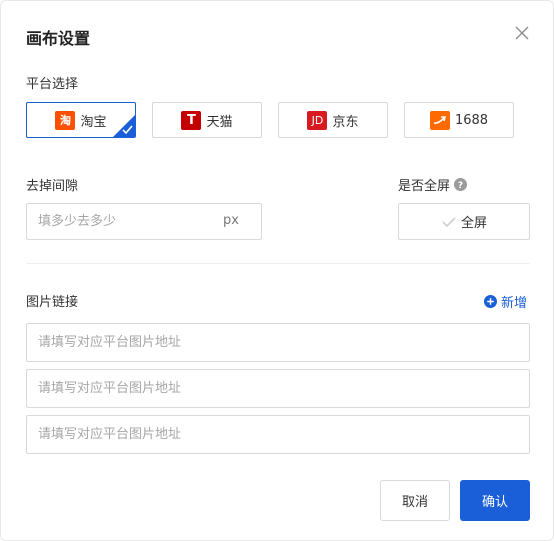 Image resolution: width=554 pixels, height=541 pixels. I want to click on fullscreen-label: 是否全屏, so click(424, 186).